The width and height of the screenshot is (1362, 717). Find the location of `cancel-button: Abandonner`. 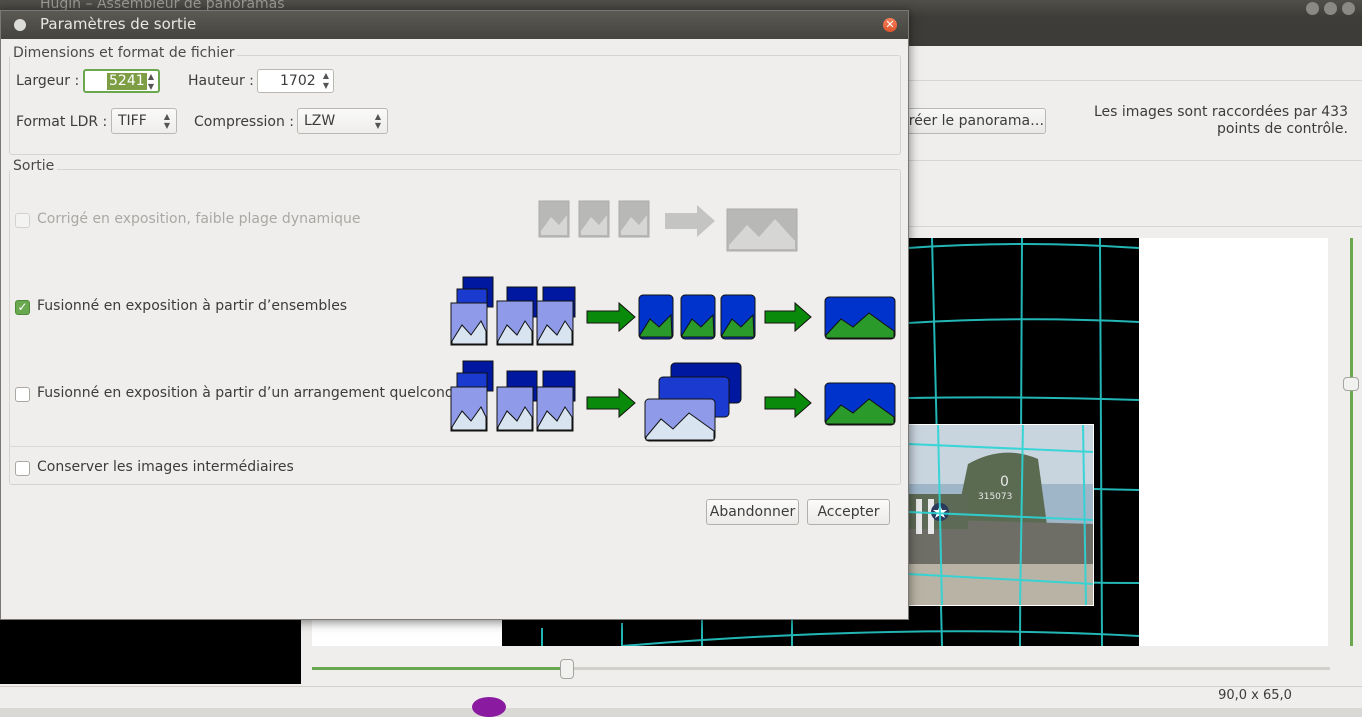

cancel-button: Abandonner is located at coordinates (752, 512).